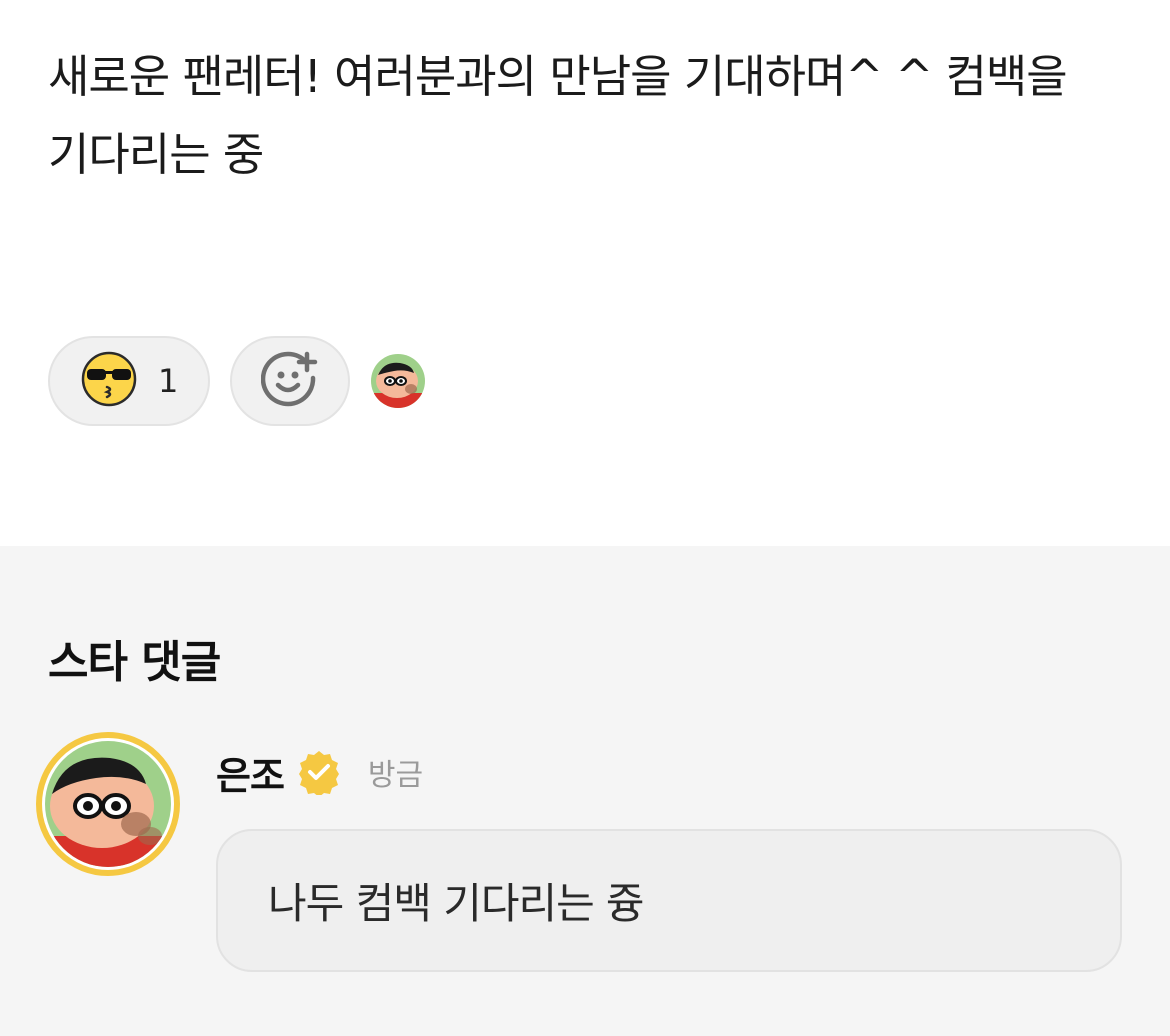  Describe the element at coordinates (558, 115) in the screenshot. I see `post-text: 새로운 팬레터! 여러분과의 만남을 기대하며^ ^ 컴백을 기다리는 중` at that location.